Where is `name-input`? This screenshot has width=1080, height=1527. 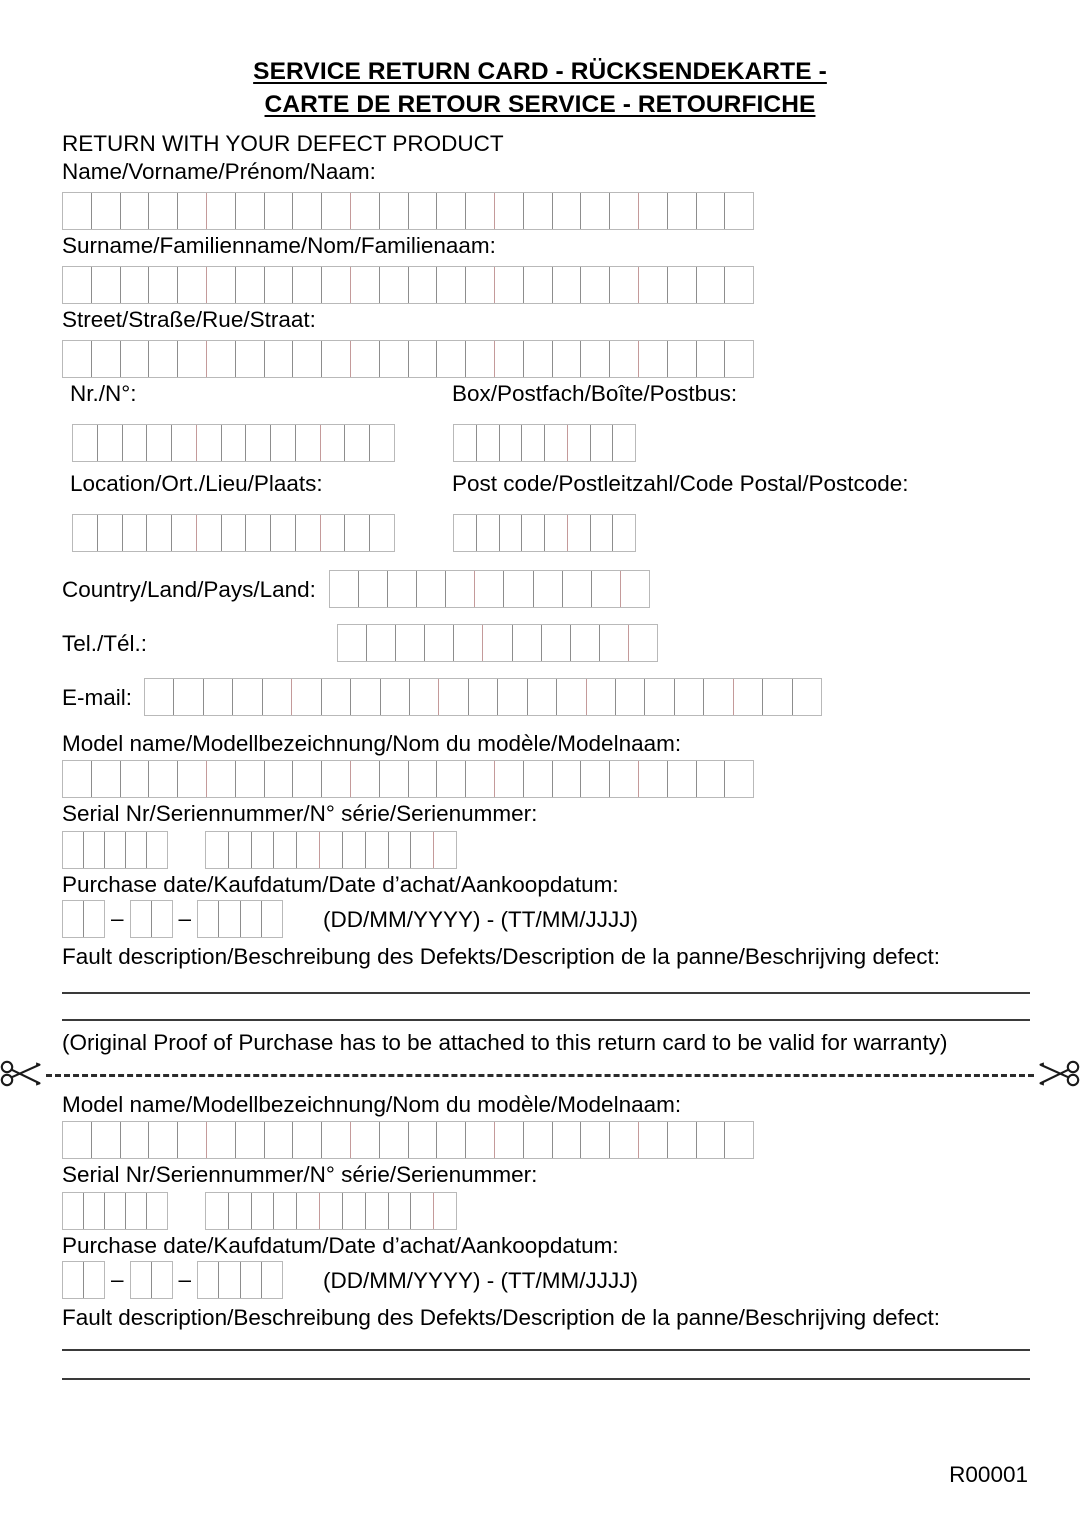
name-input is located at coordinates (408, 211).